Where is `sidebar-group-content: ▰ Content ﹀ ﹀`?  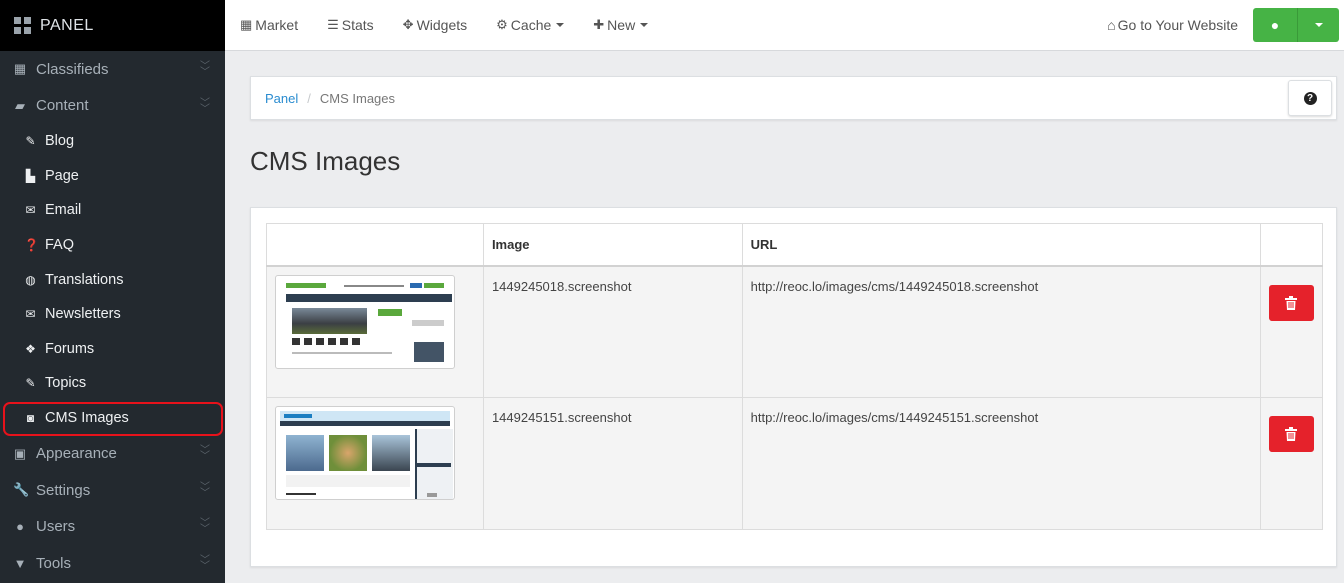 sidebar-group-content: ▰ Content ﹀ ﹀ is located at coordinates (112, 106).